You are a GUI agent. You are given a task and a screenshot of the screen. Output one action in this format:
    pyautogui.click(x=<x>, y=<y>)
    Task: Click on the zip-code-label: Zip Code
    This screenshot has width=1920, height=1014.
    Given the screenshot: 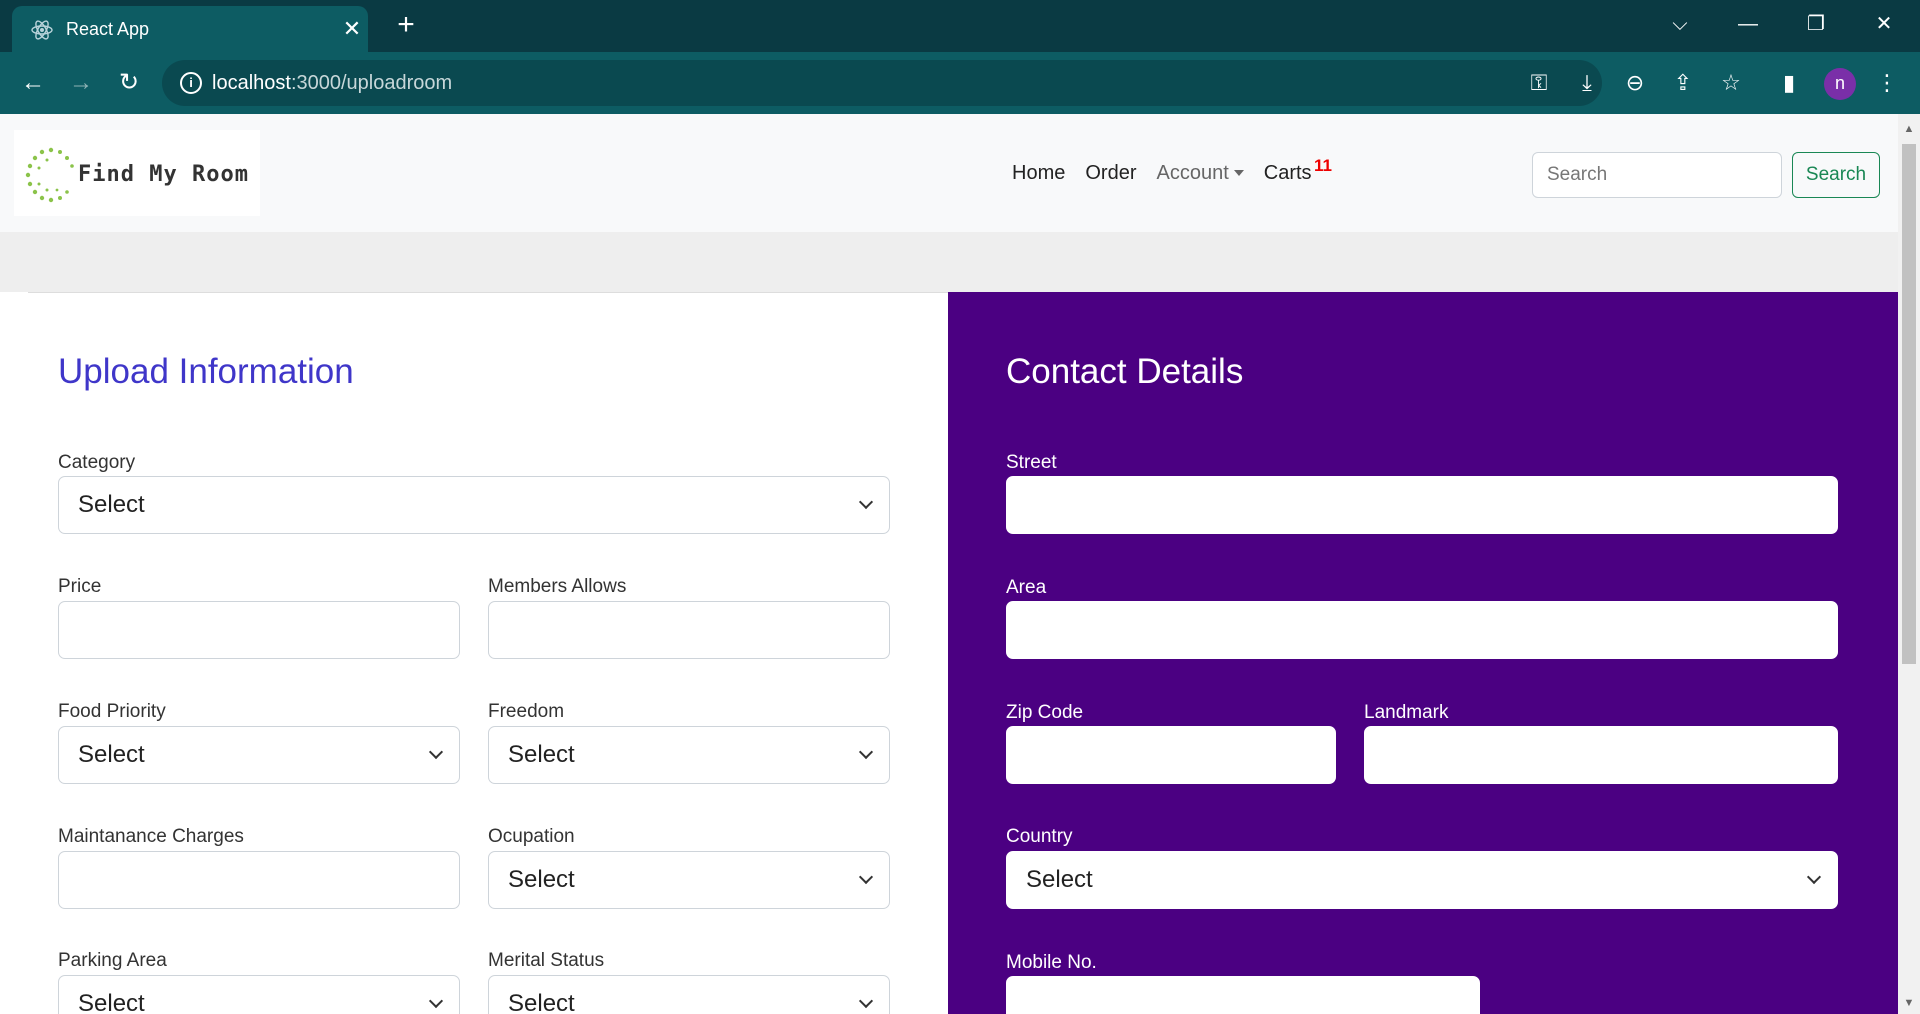 What is the action you would take?
    pyautogui.click(x=1045, y=712)
    